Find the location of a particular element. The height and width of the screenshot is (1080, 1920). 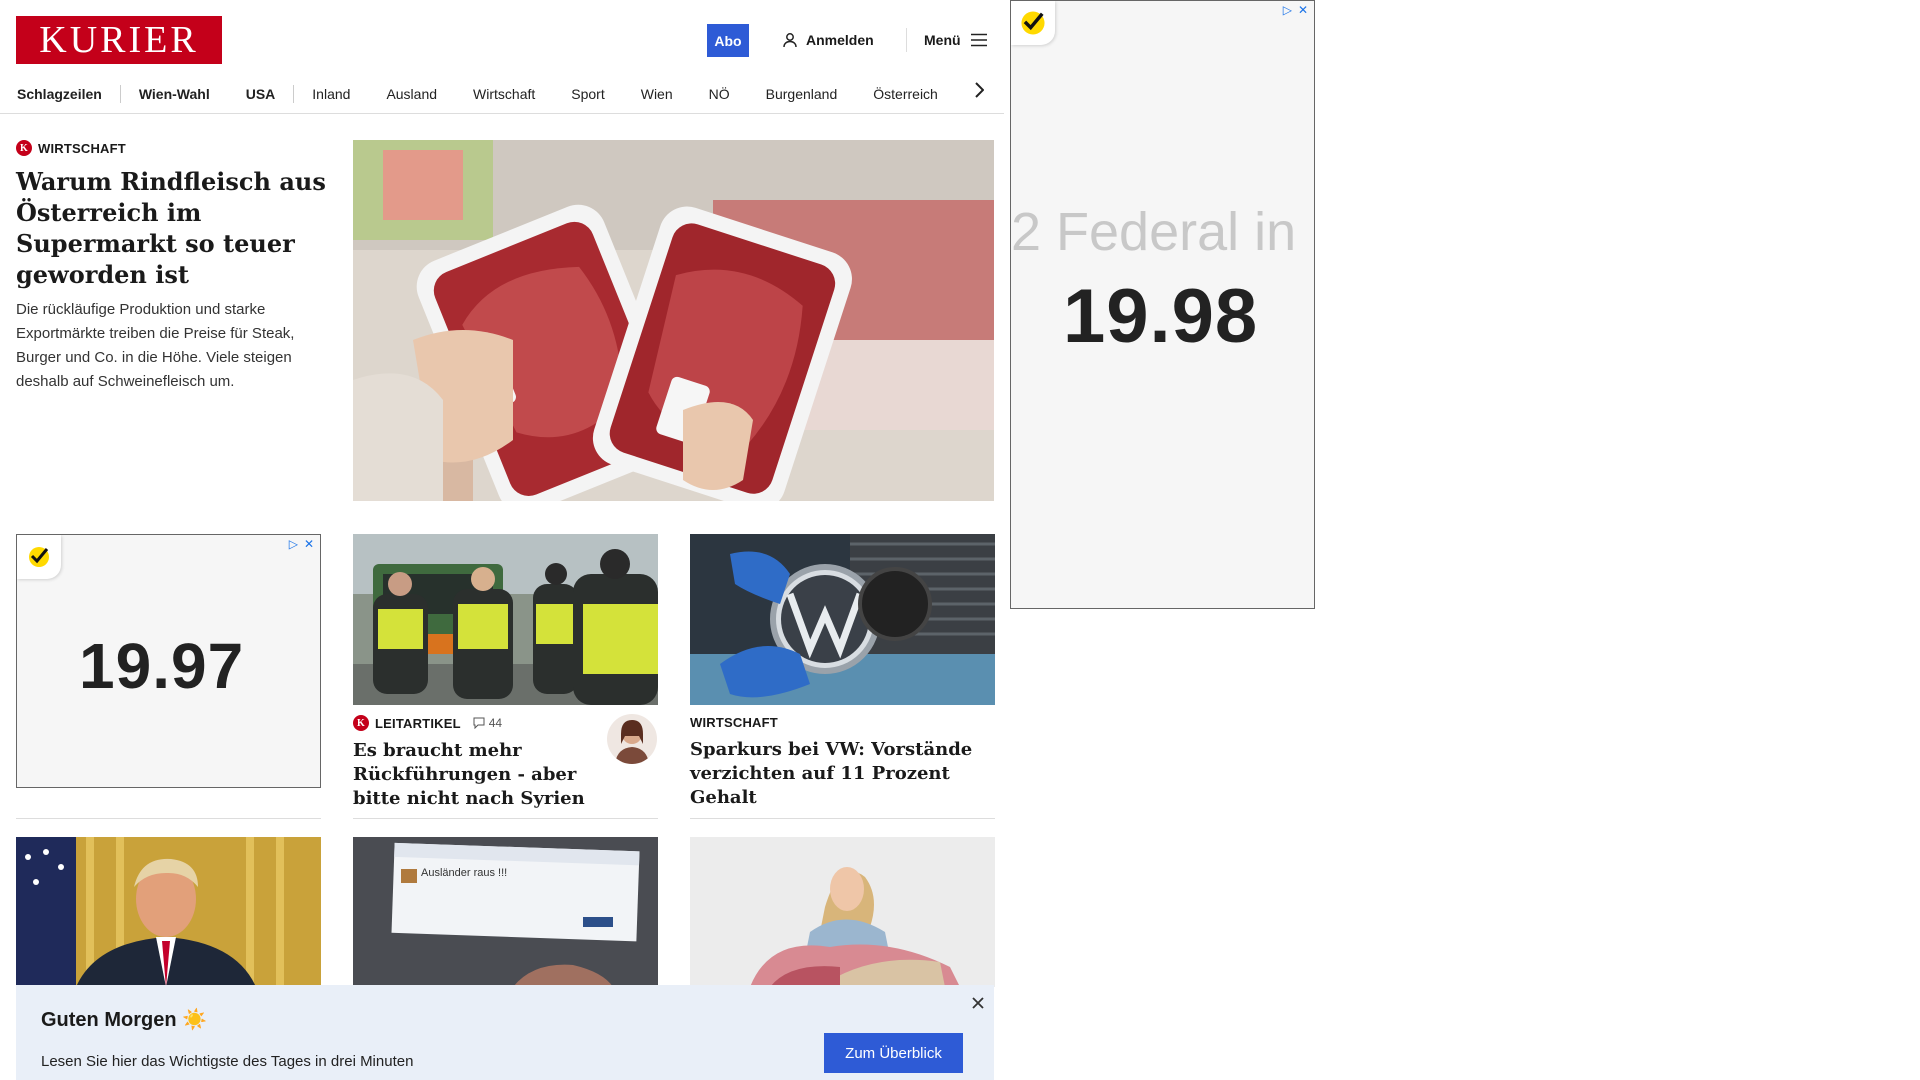

kurier-logo: KURIER is located at coordinates (119, 40).